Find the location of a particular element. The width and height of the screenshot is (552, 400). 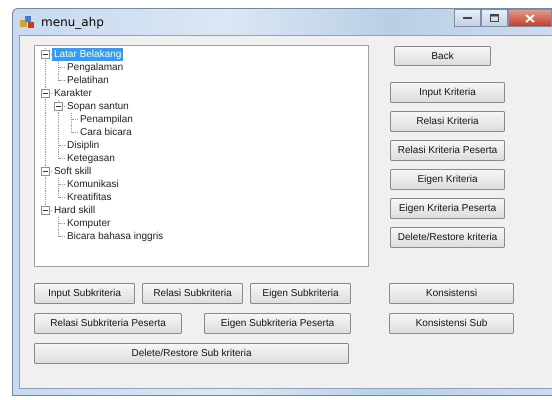

maximize-icon is located at coordinates (494, 18).